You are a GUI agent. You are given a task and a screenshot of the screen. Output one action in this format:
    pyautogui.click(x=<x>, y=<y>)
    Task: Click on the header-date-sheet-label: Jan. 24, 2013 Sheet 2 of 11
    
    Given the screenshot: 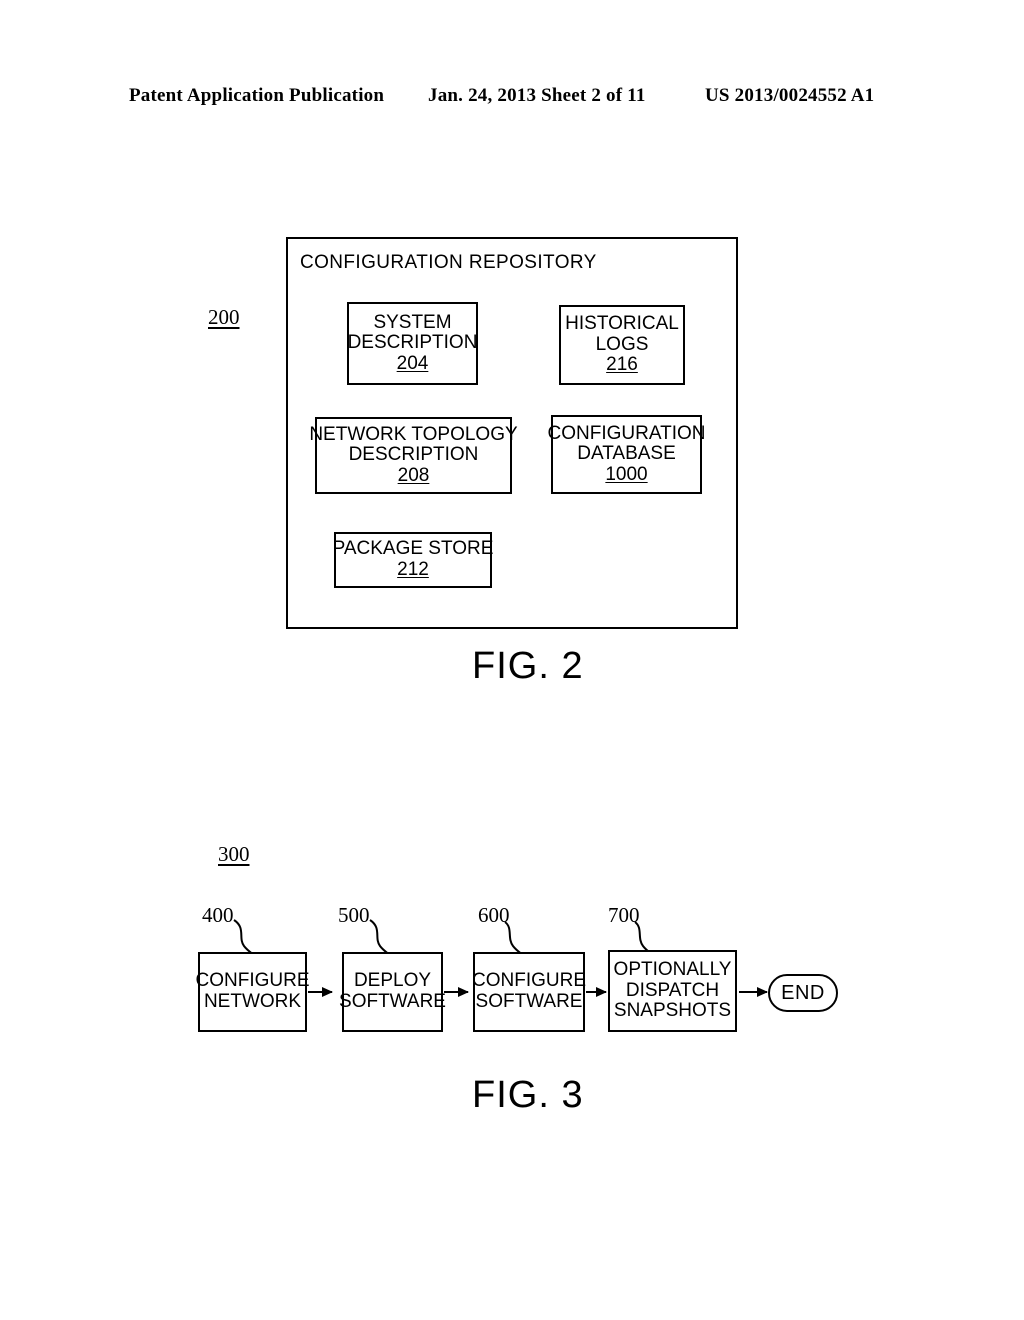 What is the action you would take?
    pyautogui.click(x=537, y=95)
    